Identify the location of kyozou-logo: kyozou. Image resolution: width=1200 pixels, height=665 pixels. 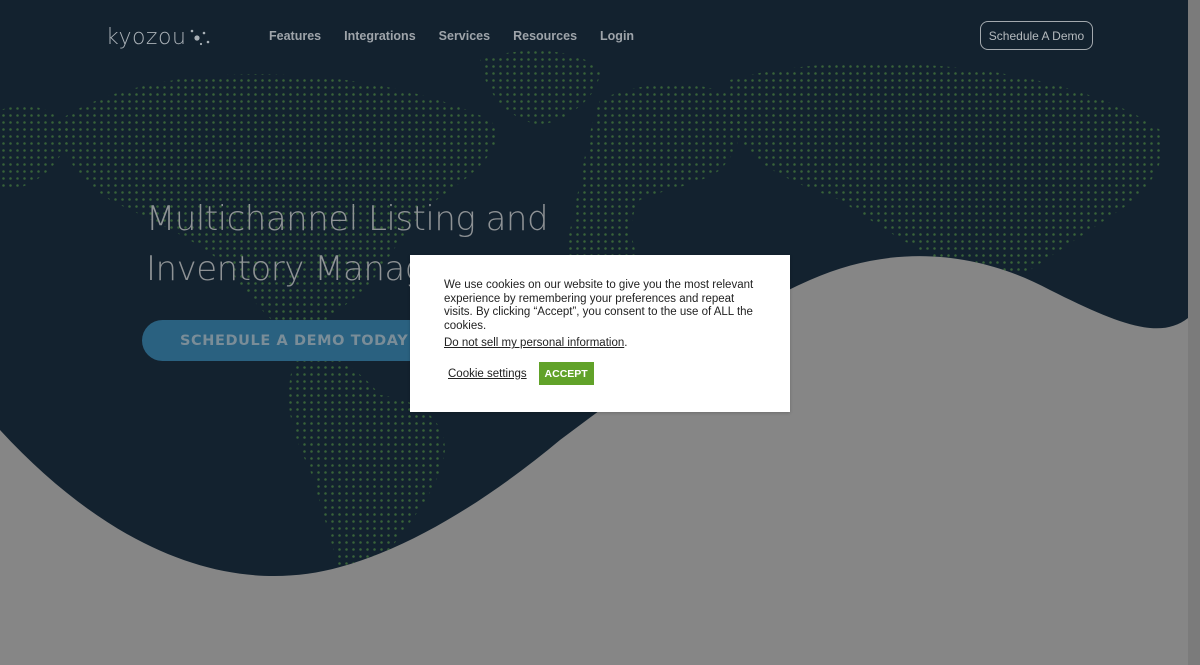
(160, 37).